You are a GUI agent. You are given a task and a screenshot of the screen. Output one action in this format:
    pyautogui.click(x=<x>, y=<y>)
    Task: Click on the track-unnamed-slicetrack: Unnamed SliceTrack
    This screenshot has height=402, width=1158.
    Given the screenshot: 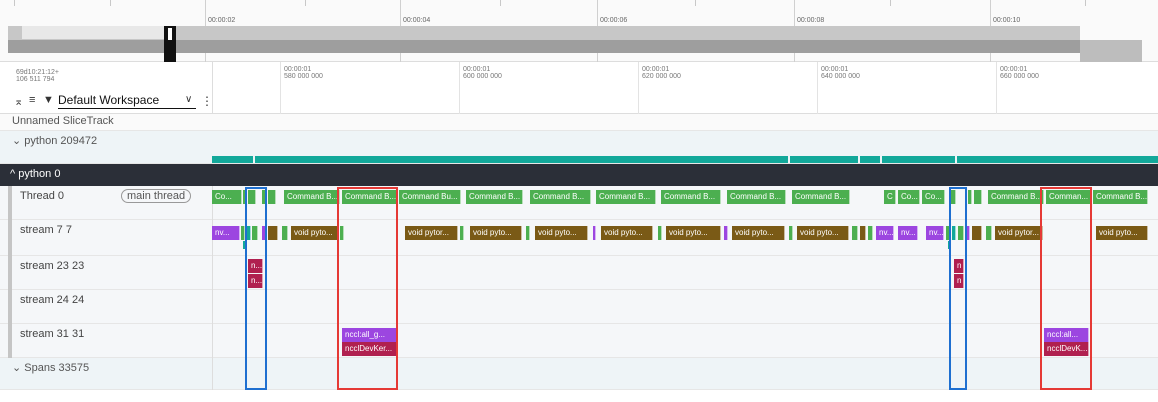 What is the action you would take?
    pyautogui.click(x=579, y=122)
    